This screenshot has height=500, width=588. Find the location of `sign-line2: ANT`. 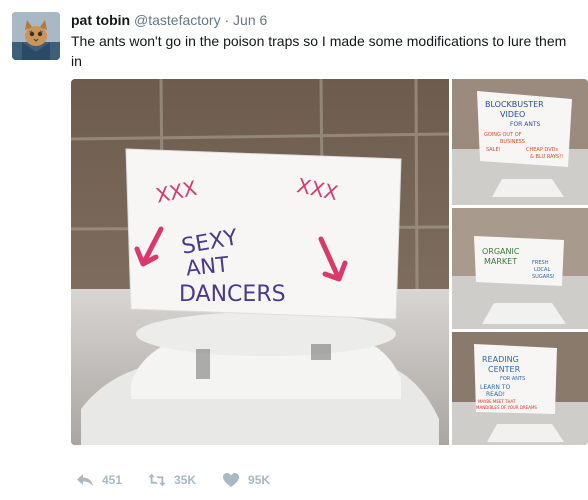

sign-line2: ANT is located at coordinates (207, 266).